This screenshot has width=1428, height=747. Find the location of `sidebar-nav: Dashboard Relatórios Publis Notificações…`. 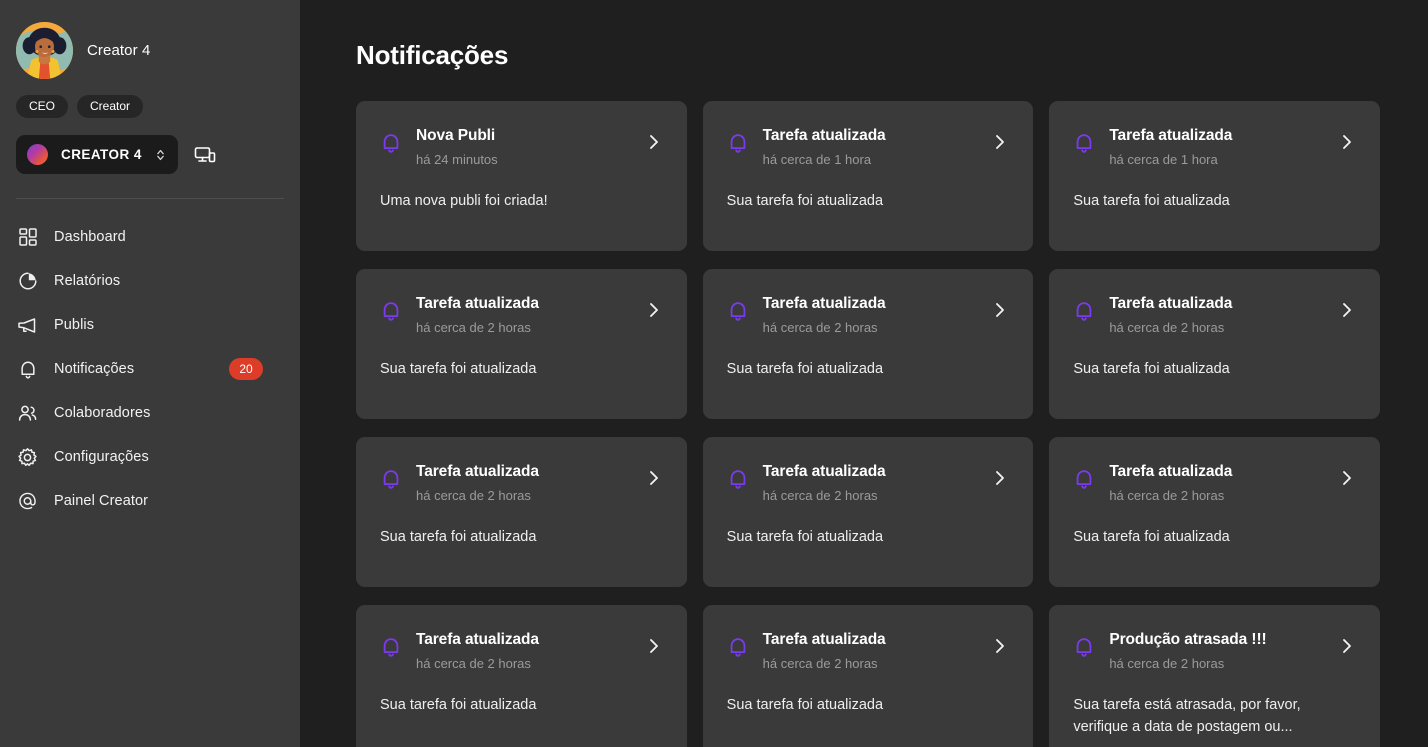

sidebar-nav: Dashboard Relatórios Publis Notificações… is located at coordinates (150, 361).